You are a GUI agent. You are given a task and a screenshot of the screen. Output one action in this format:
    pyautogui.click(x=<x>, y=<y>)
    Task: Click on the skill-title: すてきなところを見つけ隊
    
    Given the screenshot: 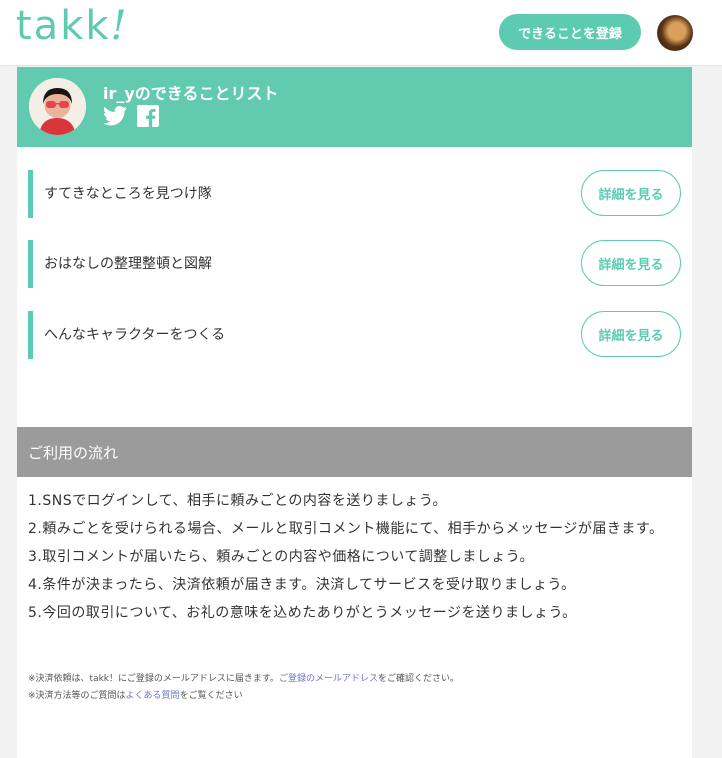 What is the action you would take?
    pyautogui.click(x=128, y=193)
    